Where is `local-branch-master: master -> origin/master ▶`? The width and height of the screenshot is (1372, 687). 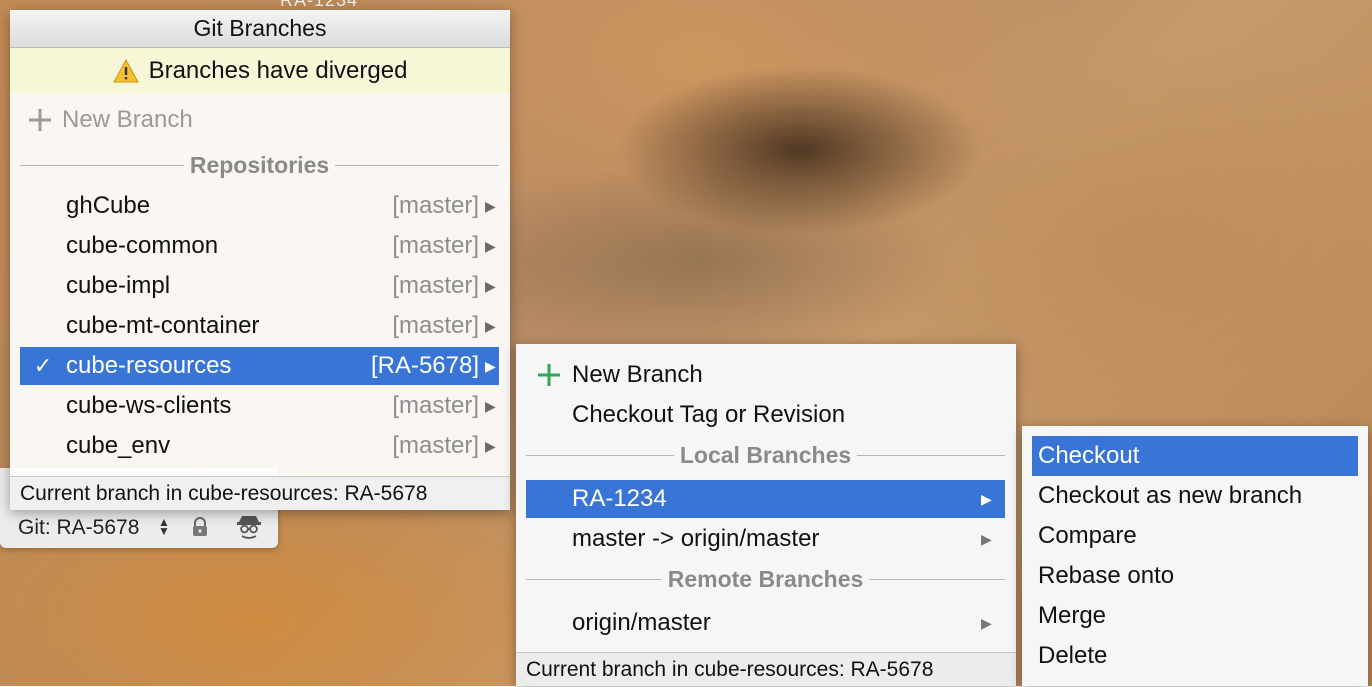
local-branch-master: master -> origin/master ▶ is located at coordinates (765, 539).